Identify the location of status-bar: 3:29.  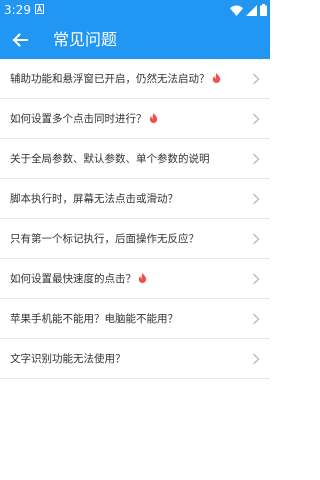
(135, 10).